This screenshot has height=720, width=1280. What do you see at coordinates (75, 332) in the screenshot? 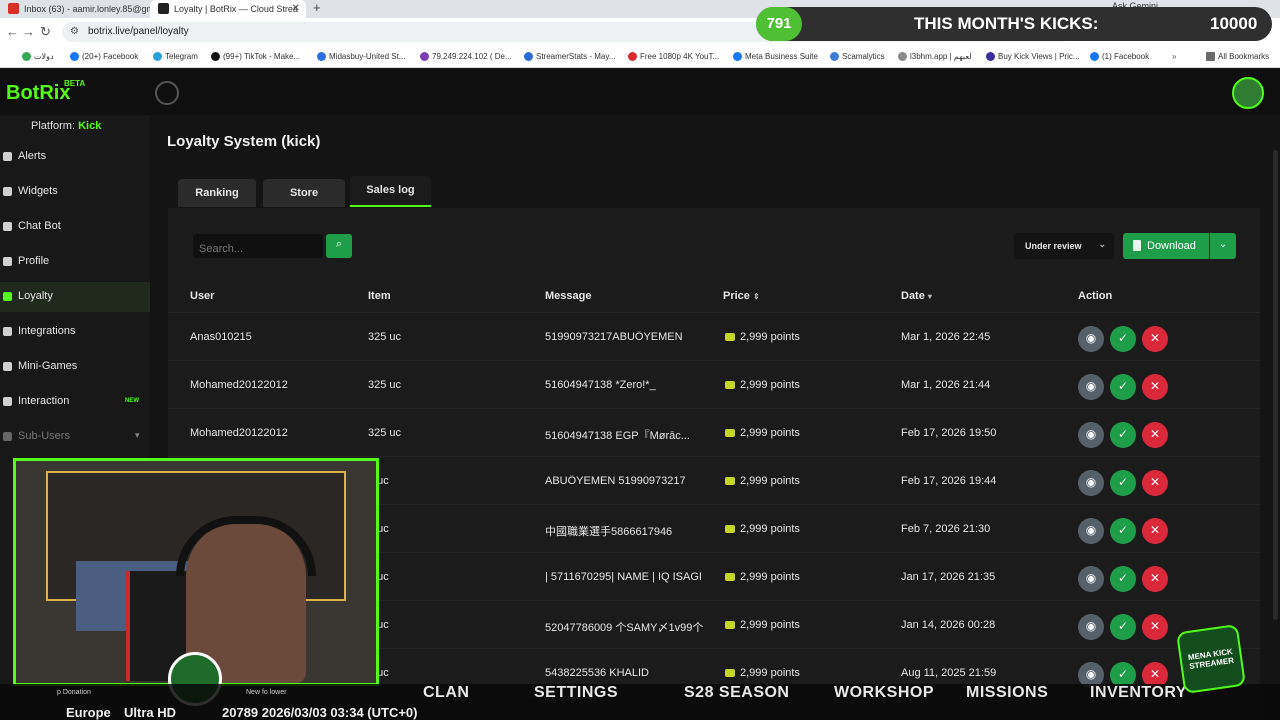
I see `sidebar-item-integrations: Integrations` at bounding box center [75, 332].